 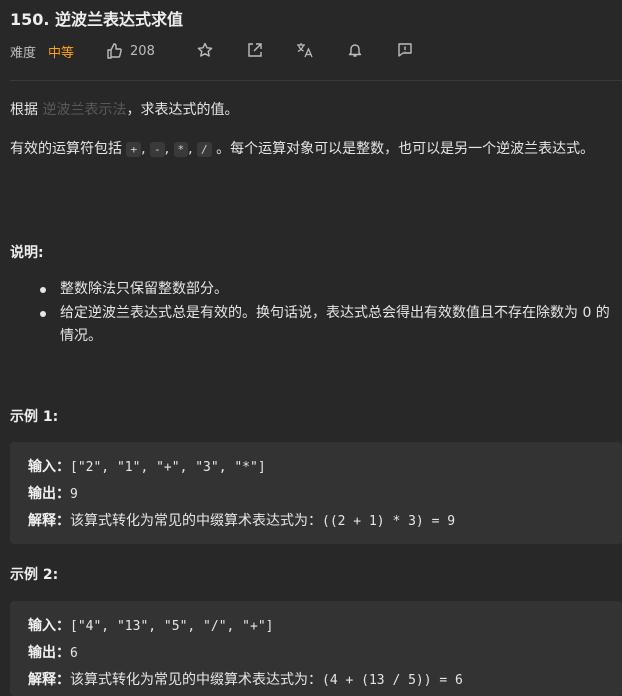 I want to click on difficulty-label: 难度, so click(x=23, y=53).